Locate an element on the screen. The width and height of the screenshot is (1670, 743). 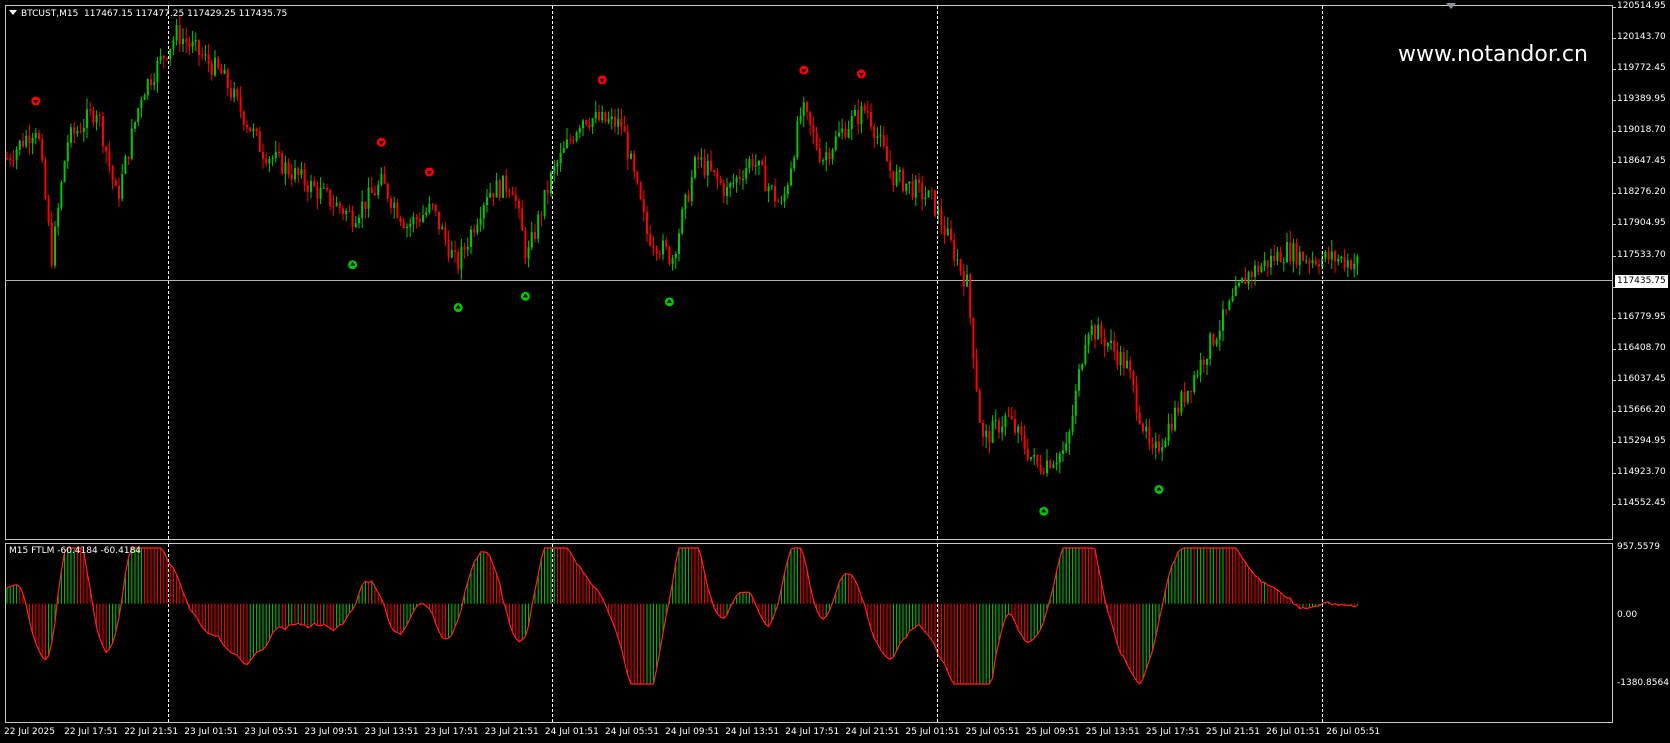
time-axis-label: 26 Jul 01:51 is located at coordinates (1293, 732).